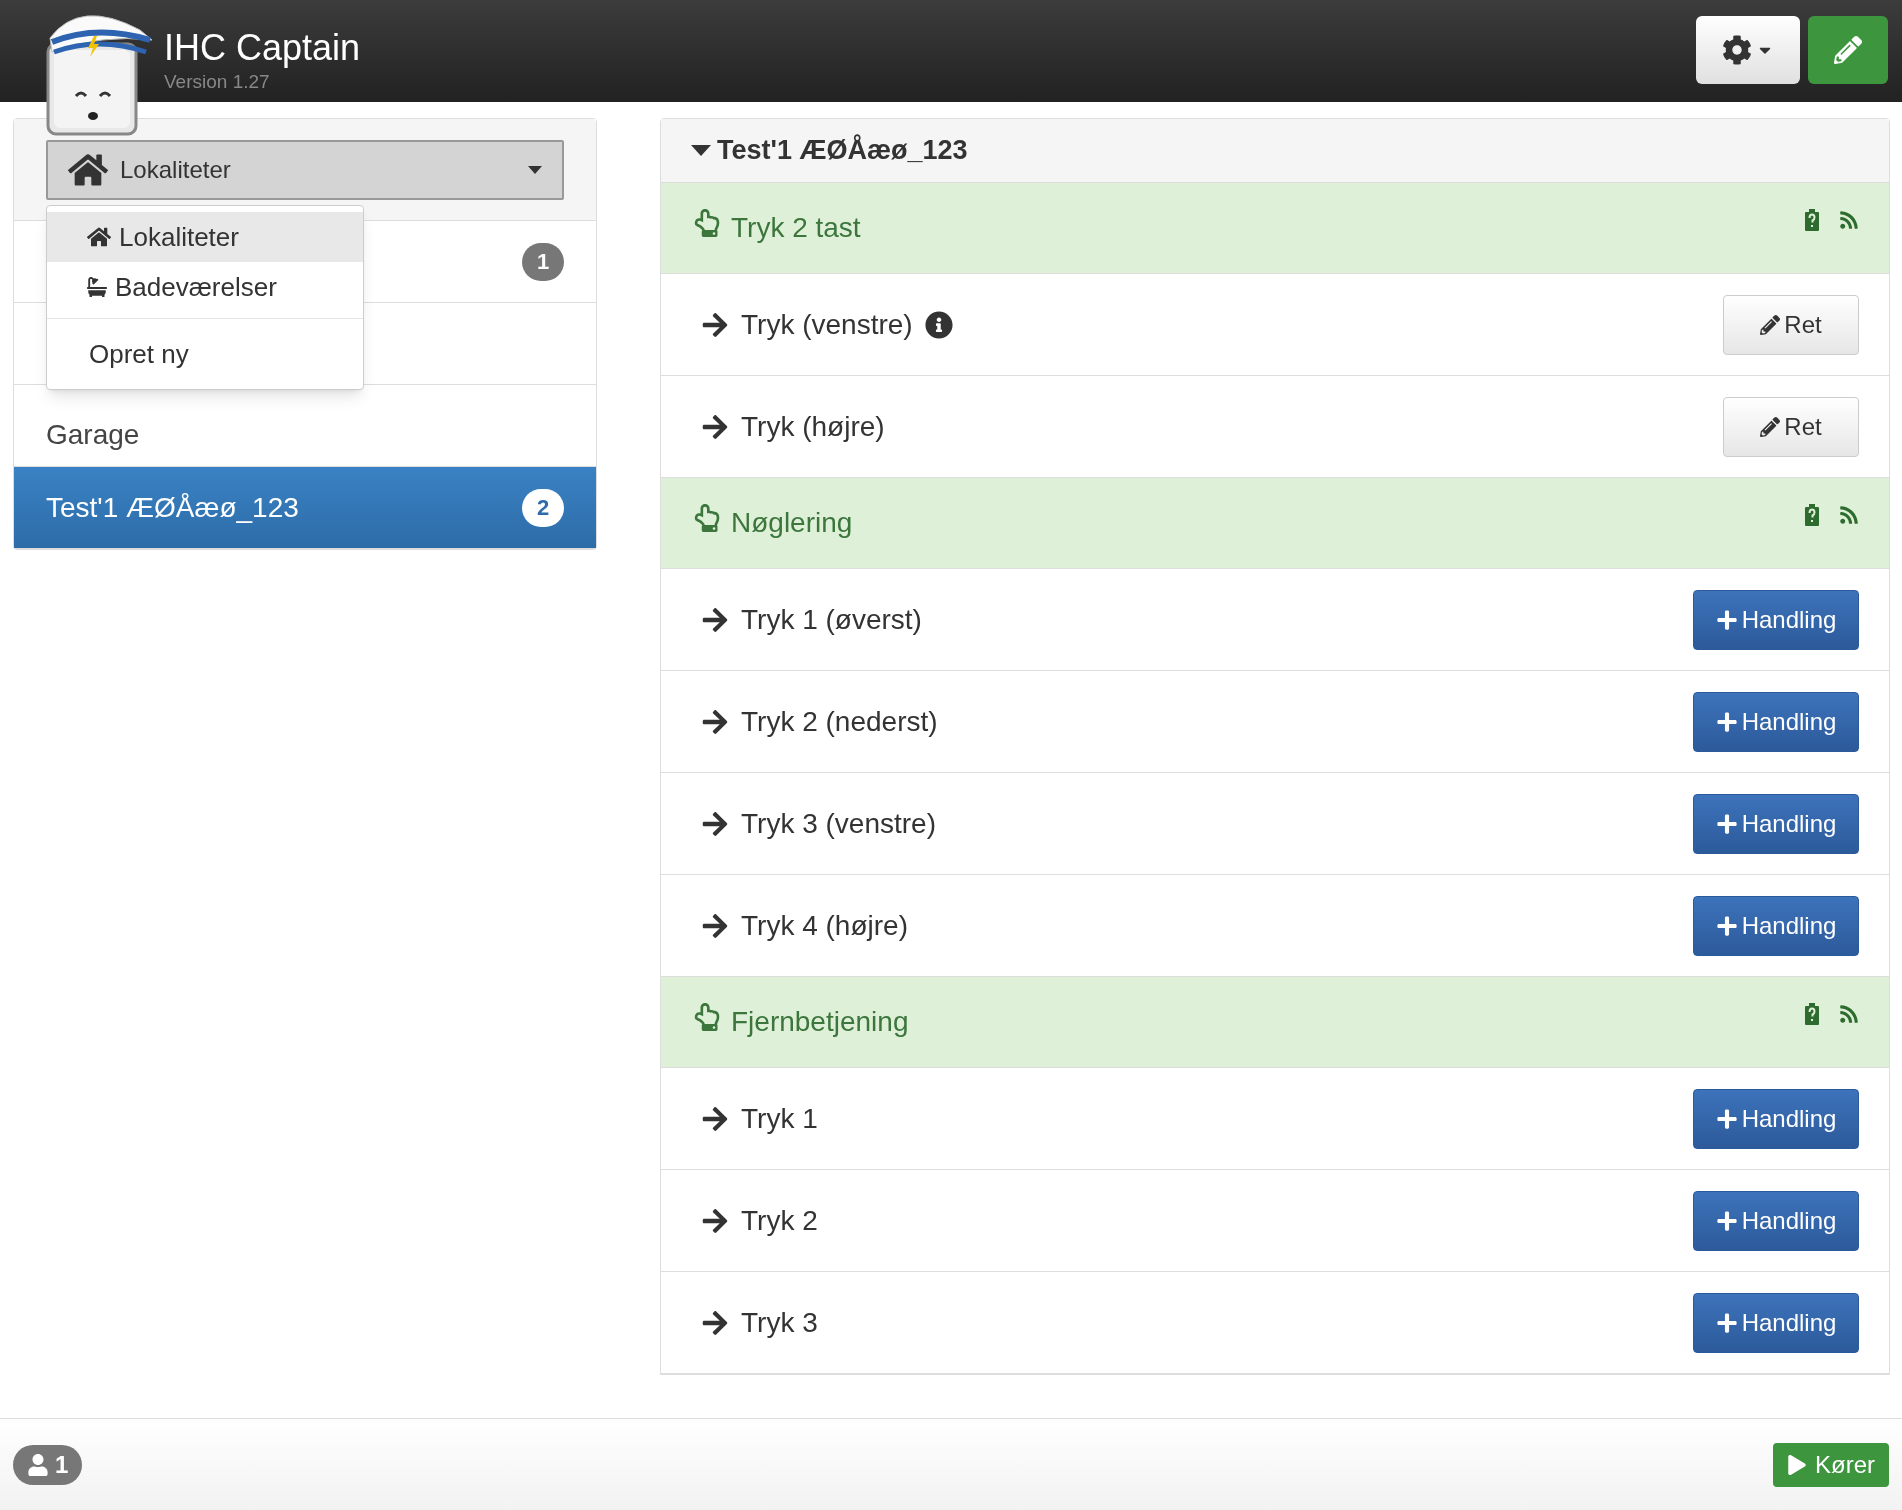 This screenshot has height=1510, width=1902. Describe the element at coordinates (179, 237) in the screenshot. I see `dropdown-item-label: Lokaliteter` at that location.